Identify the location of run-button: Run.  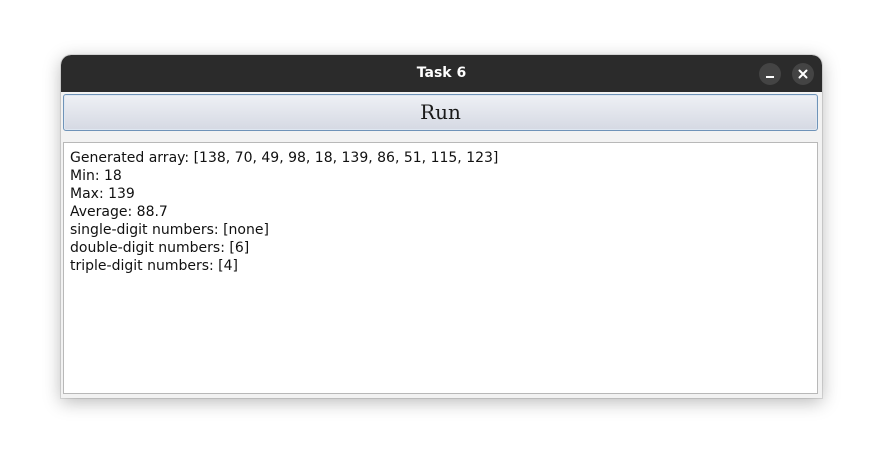
(440, 112).